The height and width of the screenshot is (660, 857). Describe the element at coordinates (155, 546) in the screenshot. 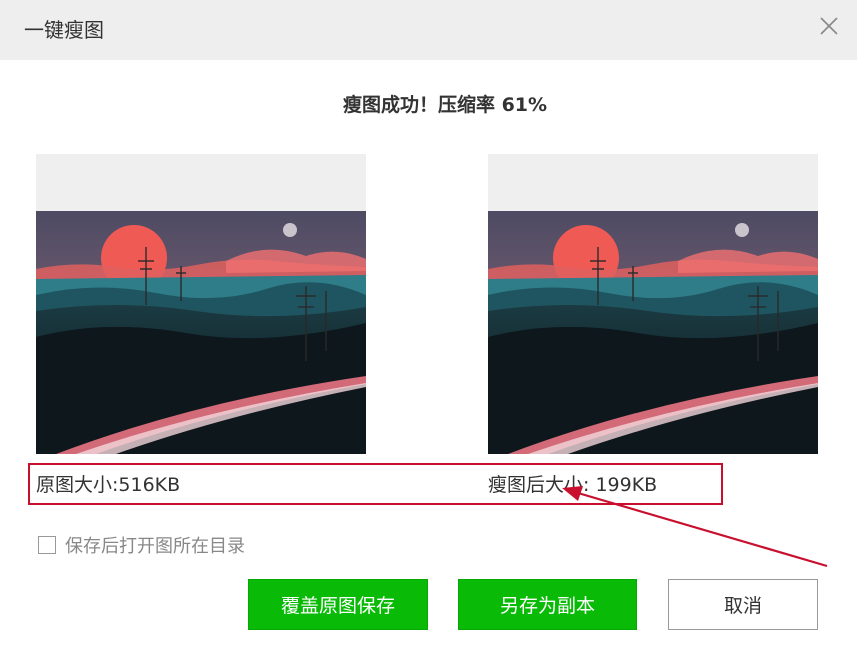

I see `open-folder-label: 保存后打开图所在目录` at that location.